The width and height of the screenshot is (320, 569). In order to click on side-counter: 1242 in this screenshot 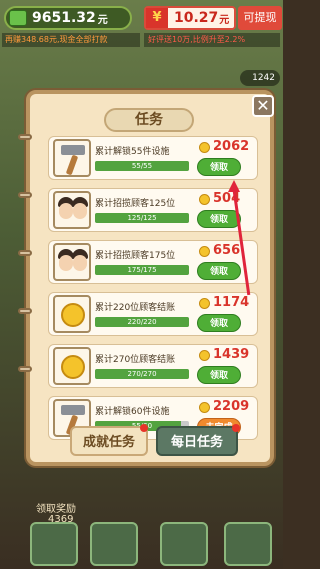, I will do `click(260, 78)`.